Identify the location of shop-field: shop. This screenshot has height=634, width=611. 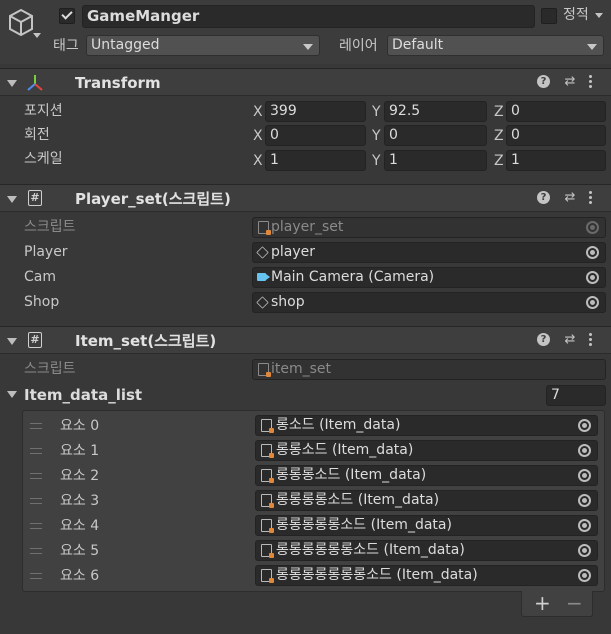
(429, 302).